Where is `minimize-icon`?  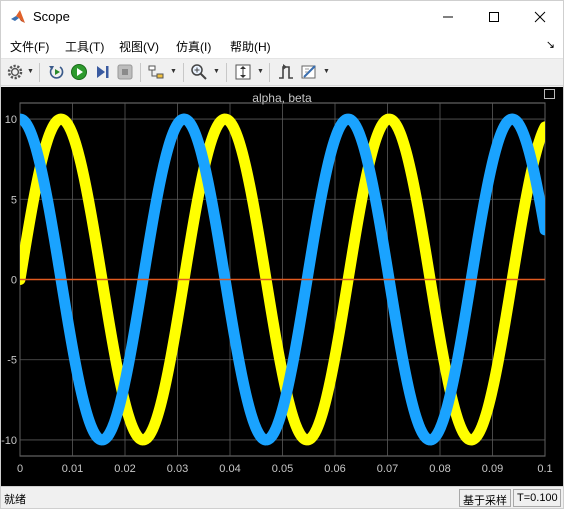 minimize-icon is located at coordinates (448, 16).